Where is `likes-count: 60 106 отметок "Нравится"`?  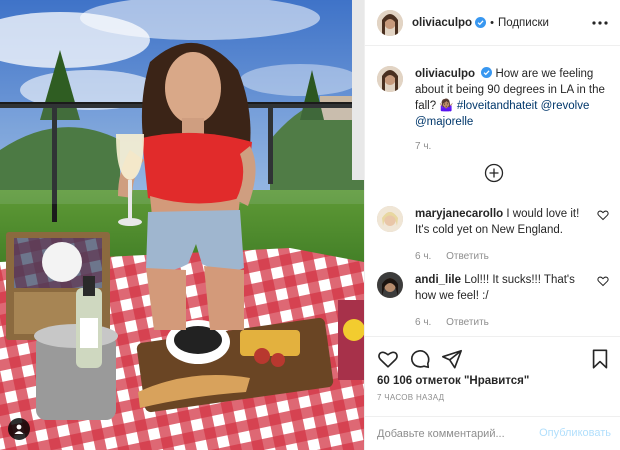 likes-count: 60 106 отметок "Нравится" is located at coordinates (453, 381).